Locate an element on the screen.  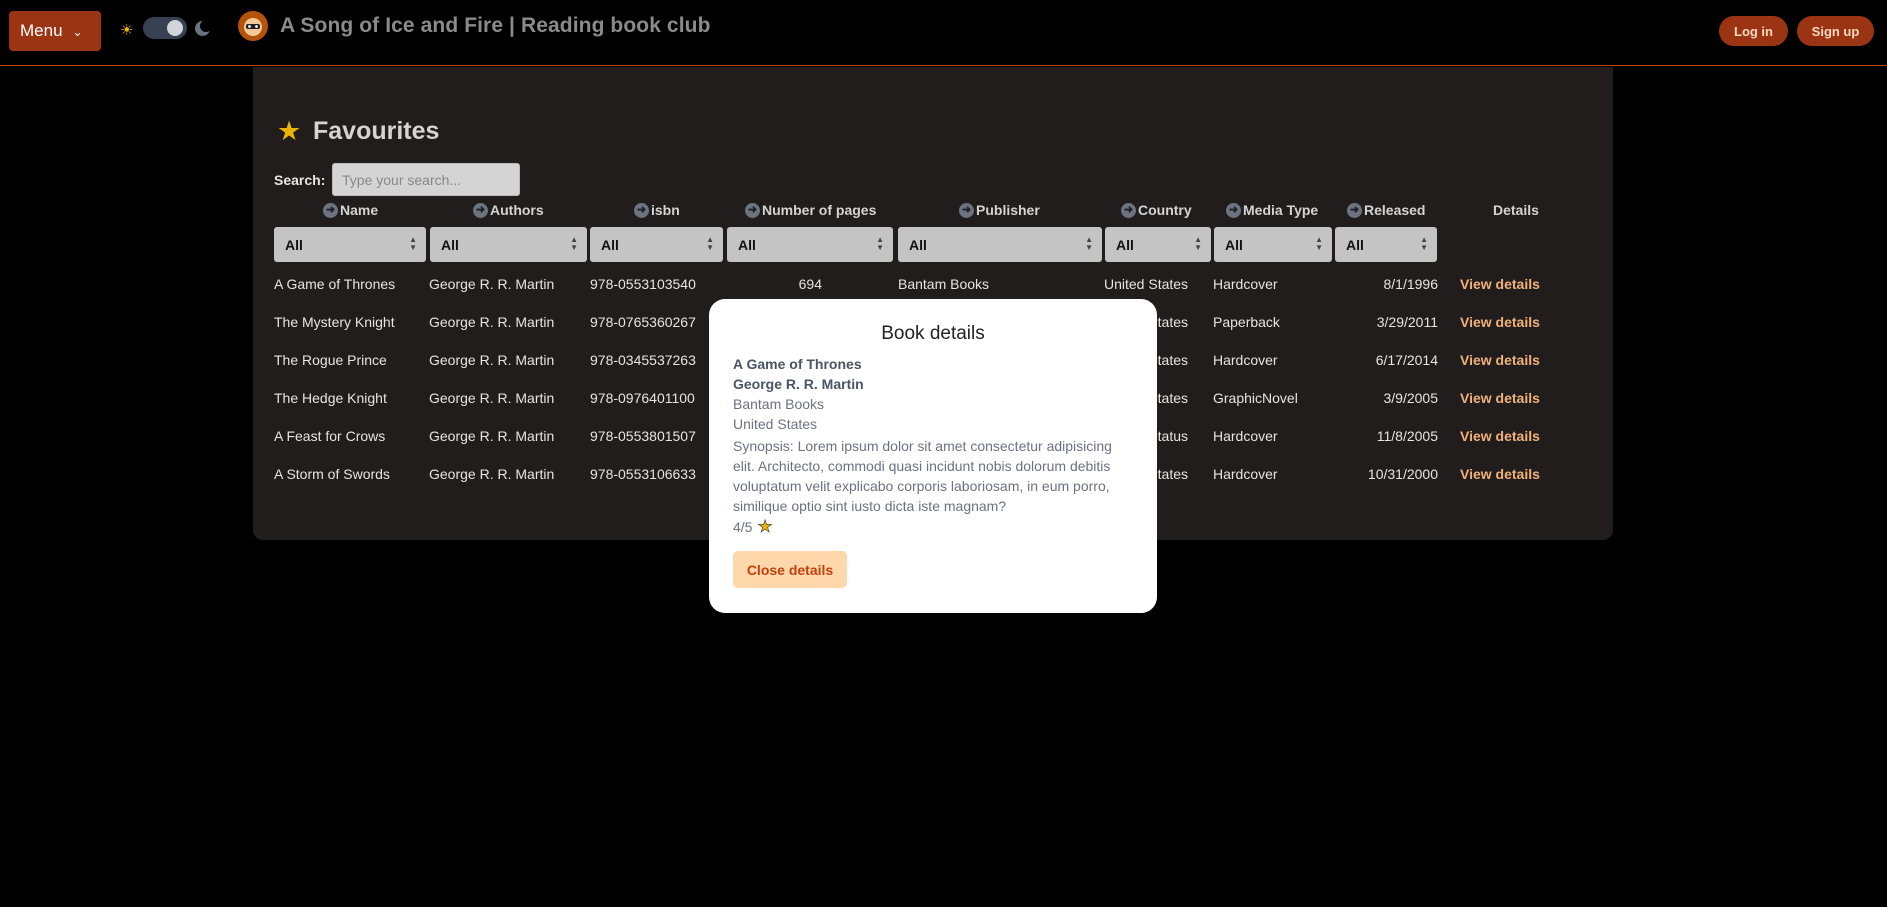
filter-media-type-select: All ▲ ▼ is located at coordinates (1273, 244).